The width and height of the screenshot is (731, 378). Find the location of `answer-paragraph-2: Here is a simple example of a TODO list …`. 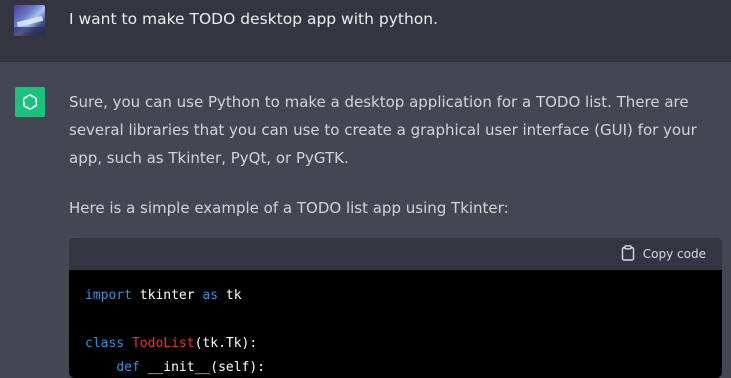

answer-paragraph-2: Here is a simple example of a TODO list … is located at coordinates (289, 208).